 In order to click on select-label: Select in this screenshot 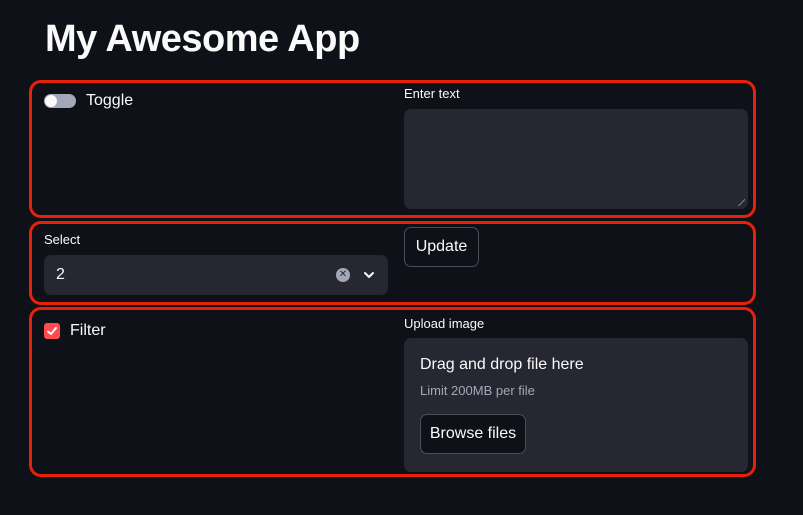, I will do `click(62, 239)`.